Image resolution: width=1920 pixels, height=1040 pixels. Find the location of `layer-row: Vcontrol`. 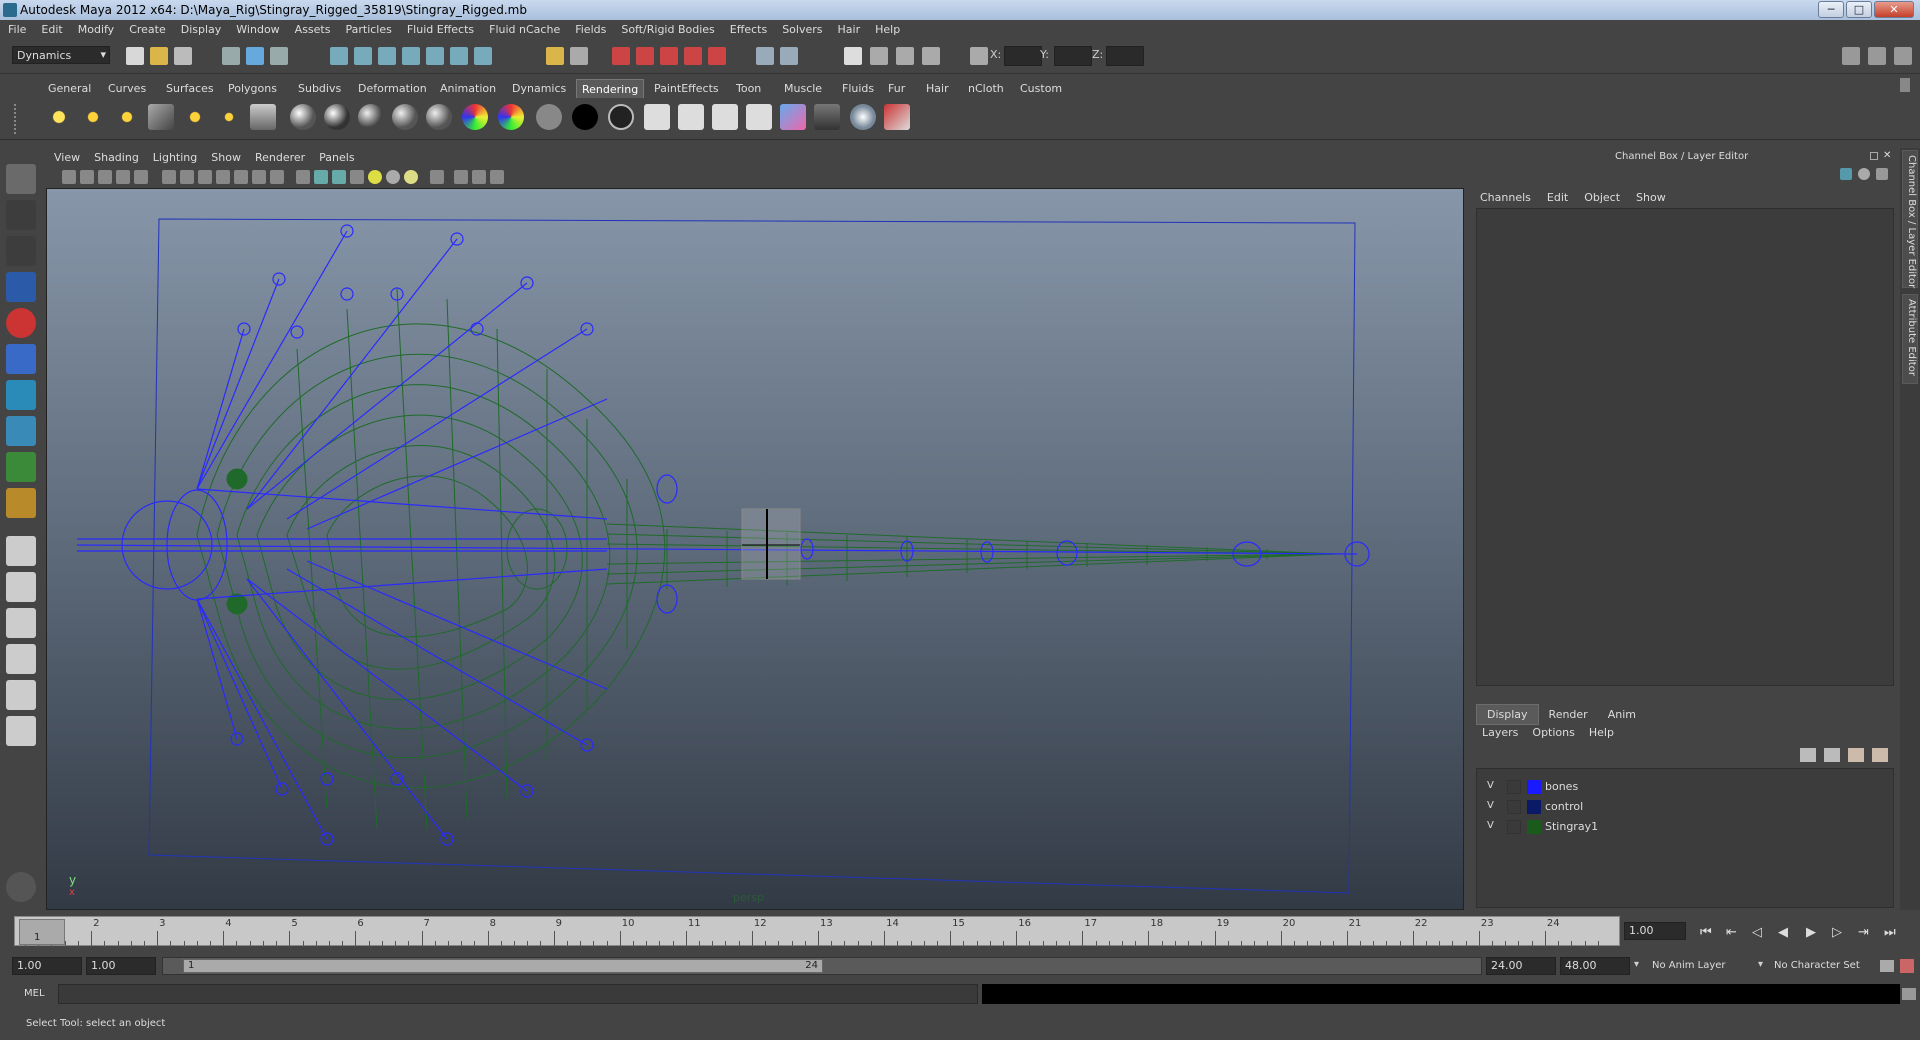

layer-row: Vcontrol is located at coordinates (1686, 807).